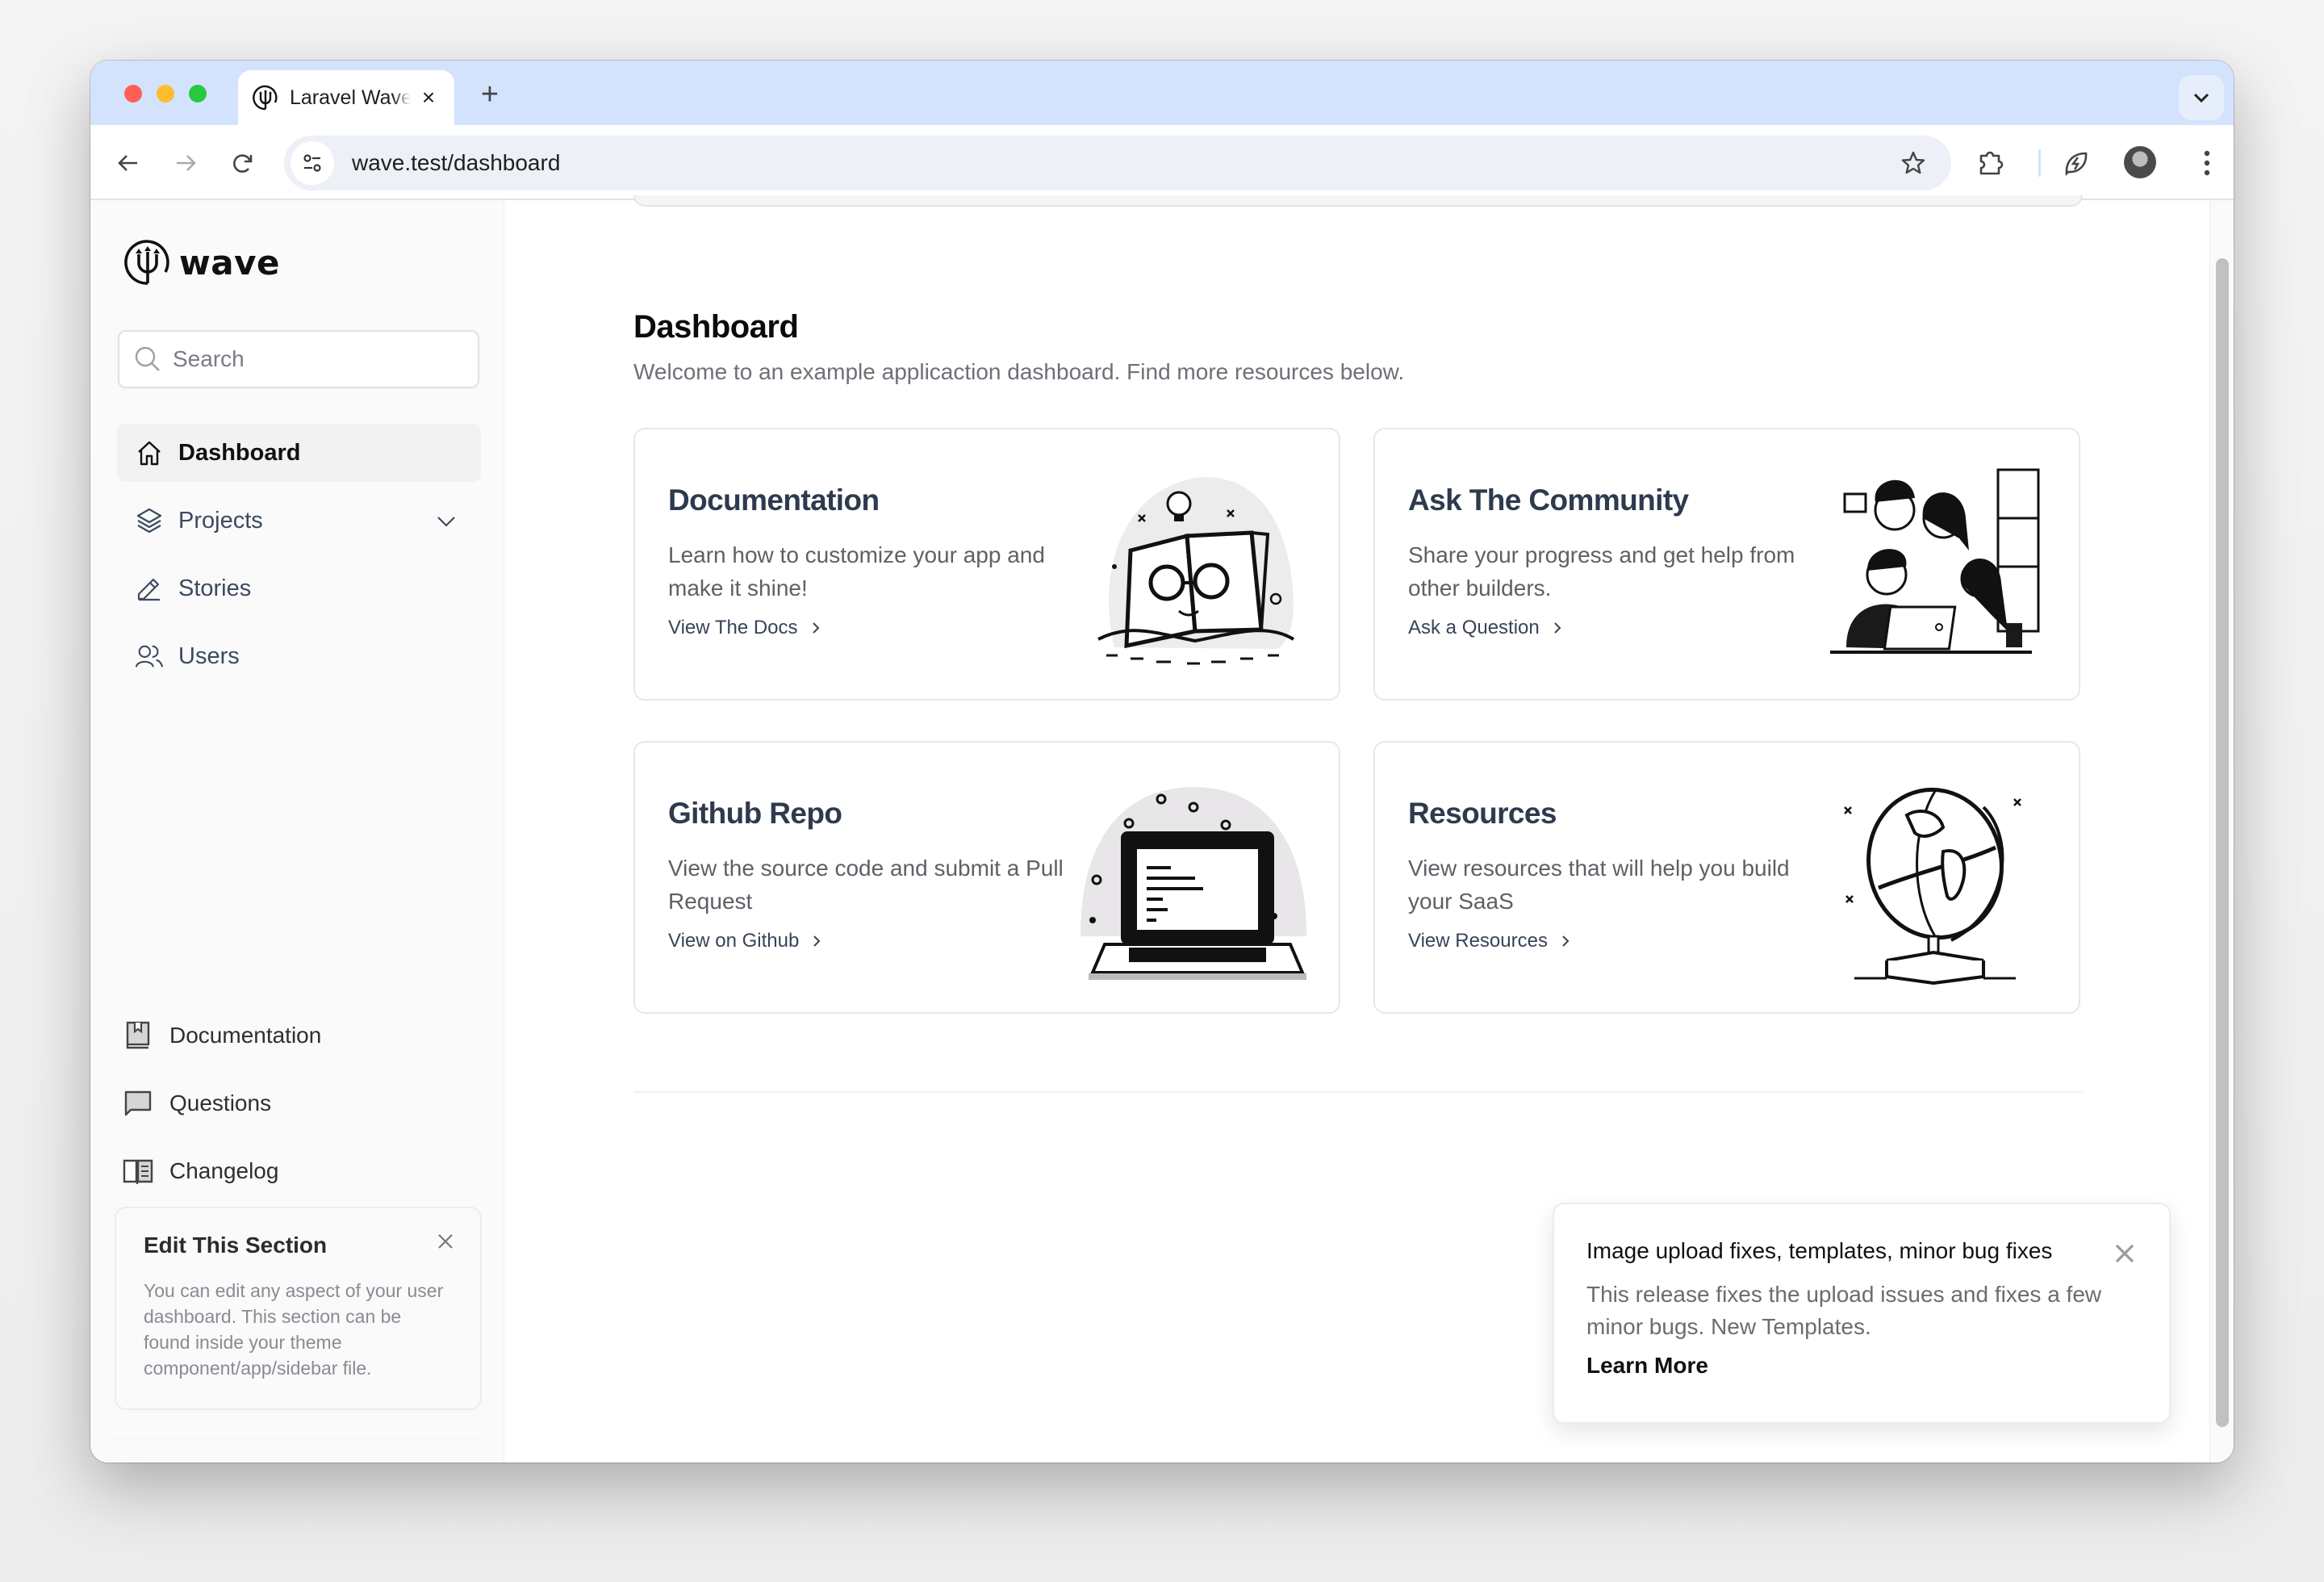 The width and height of the screenshot is (2324, 1582). What do you see at coordinates (755, 813) in the screenshot?
I see `card-title: Github Repo` at bounding box center [755, 813].